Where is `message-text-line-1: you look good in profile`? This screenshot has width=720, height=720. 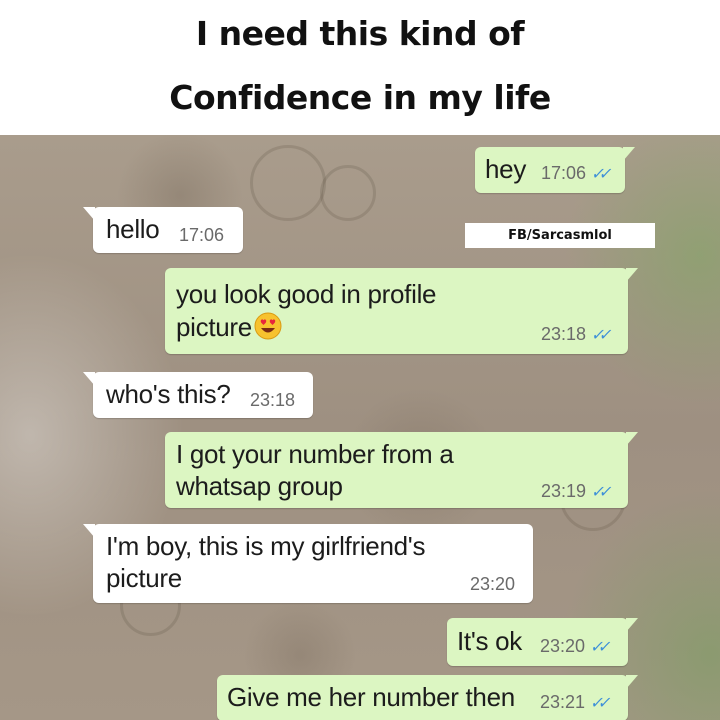 message-text-line-1: you look good in profile is located at coordinates (306, 294).